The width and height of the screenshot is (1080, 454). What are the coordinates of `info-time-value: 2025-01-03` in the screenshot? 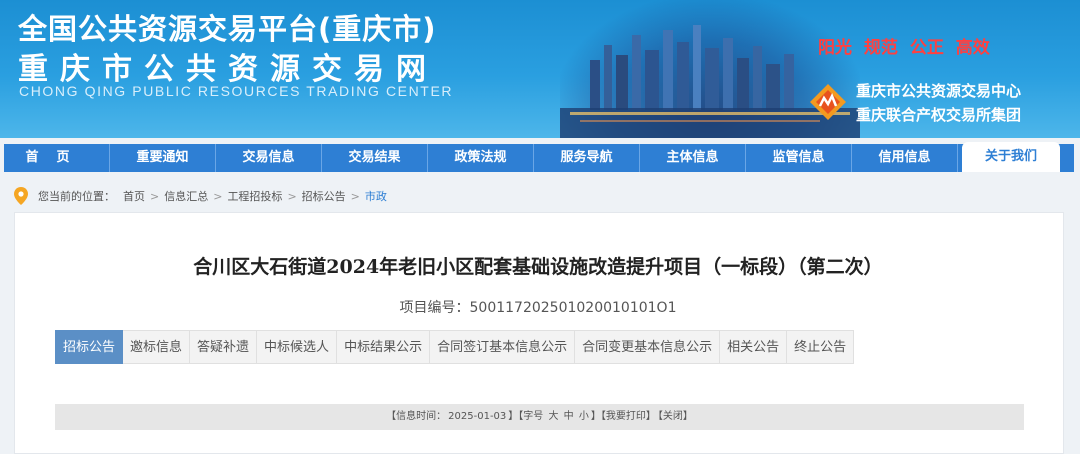 It's located at (477, 416).